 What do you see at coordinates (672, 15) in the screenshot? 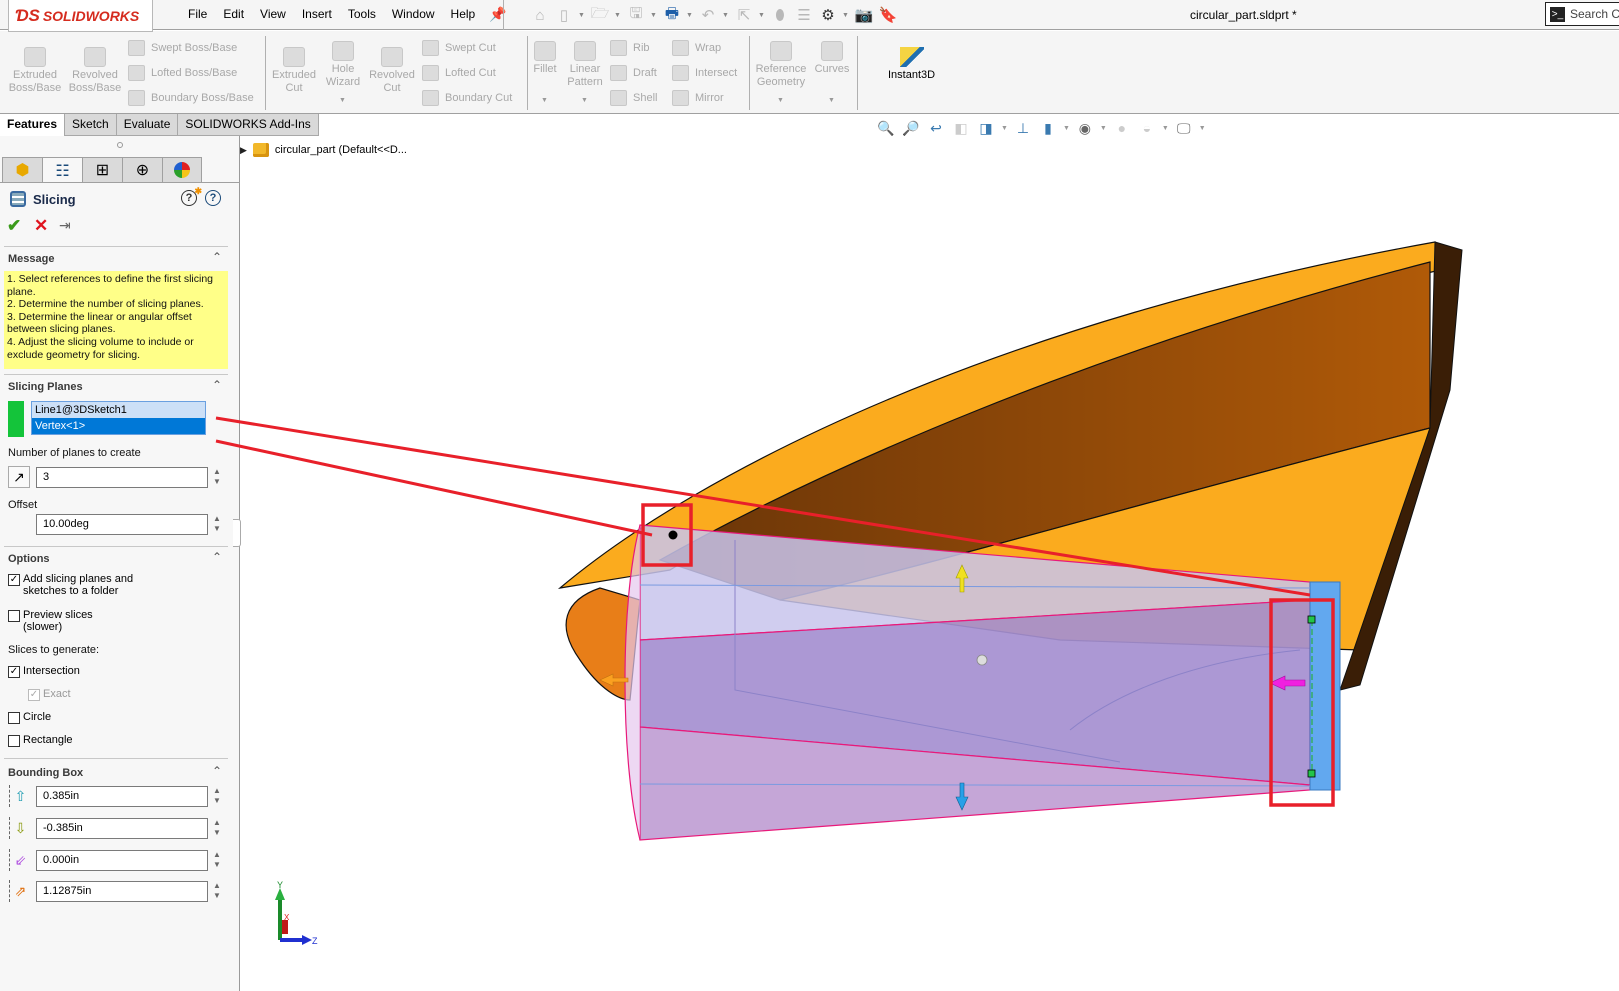
I see `print-icon: 🖶` at bounding box center [672, 15].